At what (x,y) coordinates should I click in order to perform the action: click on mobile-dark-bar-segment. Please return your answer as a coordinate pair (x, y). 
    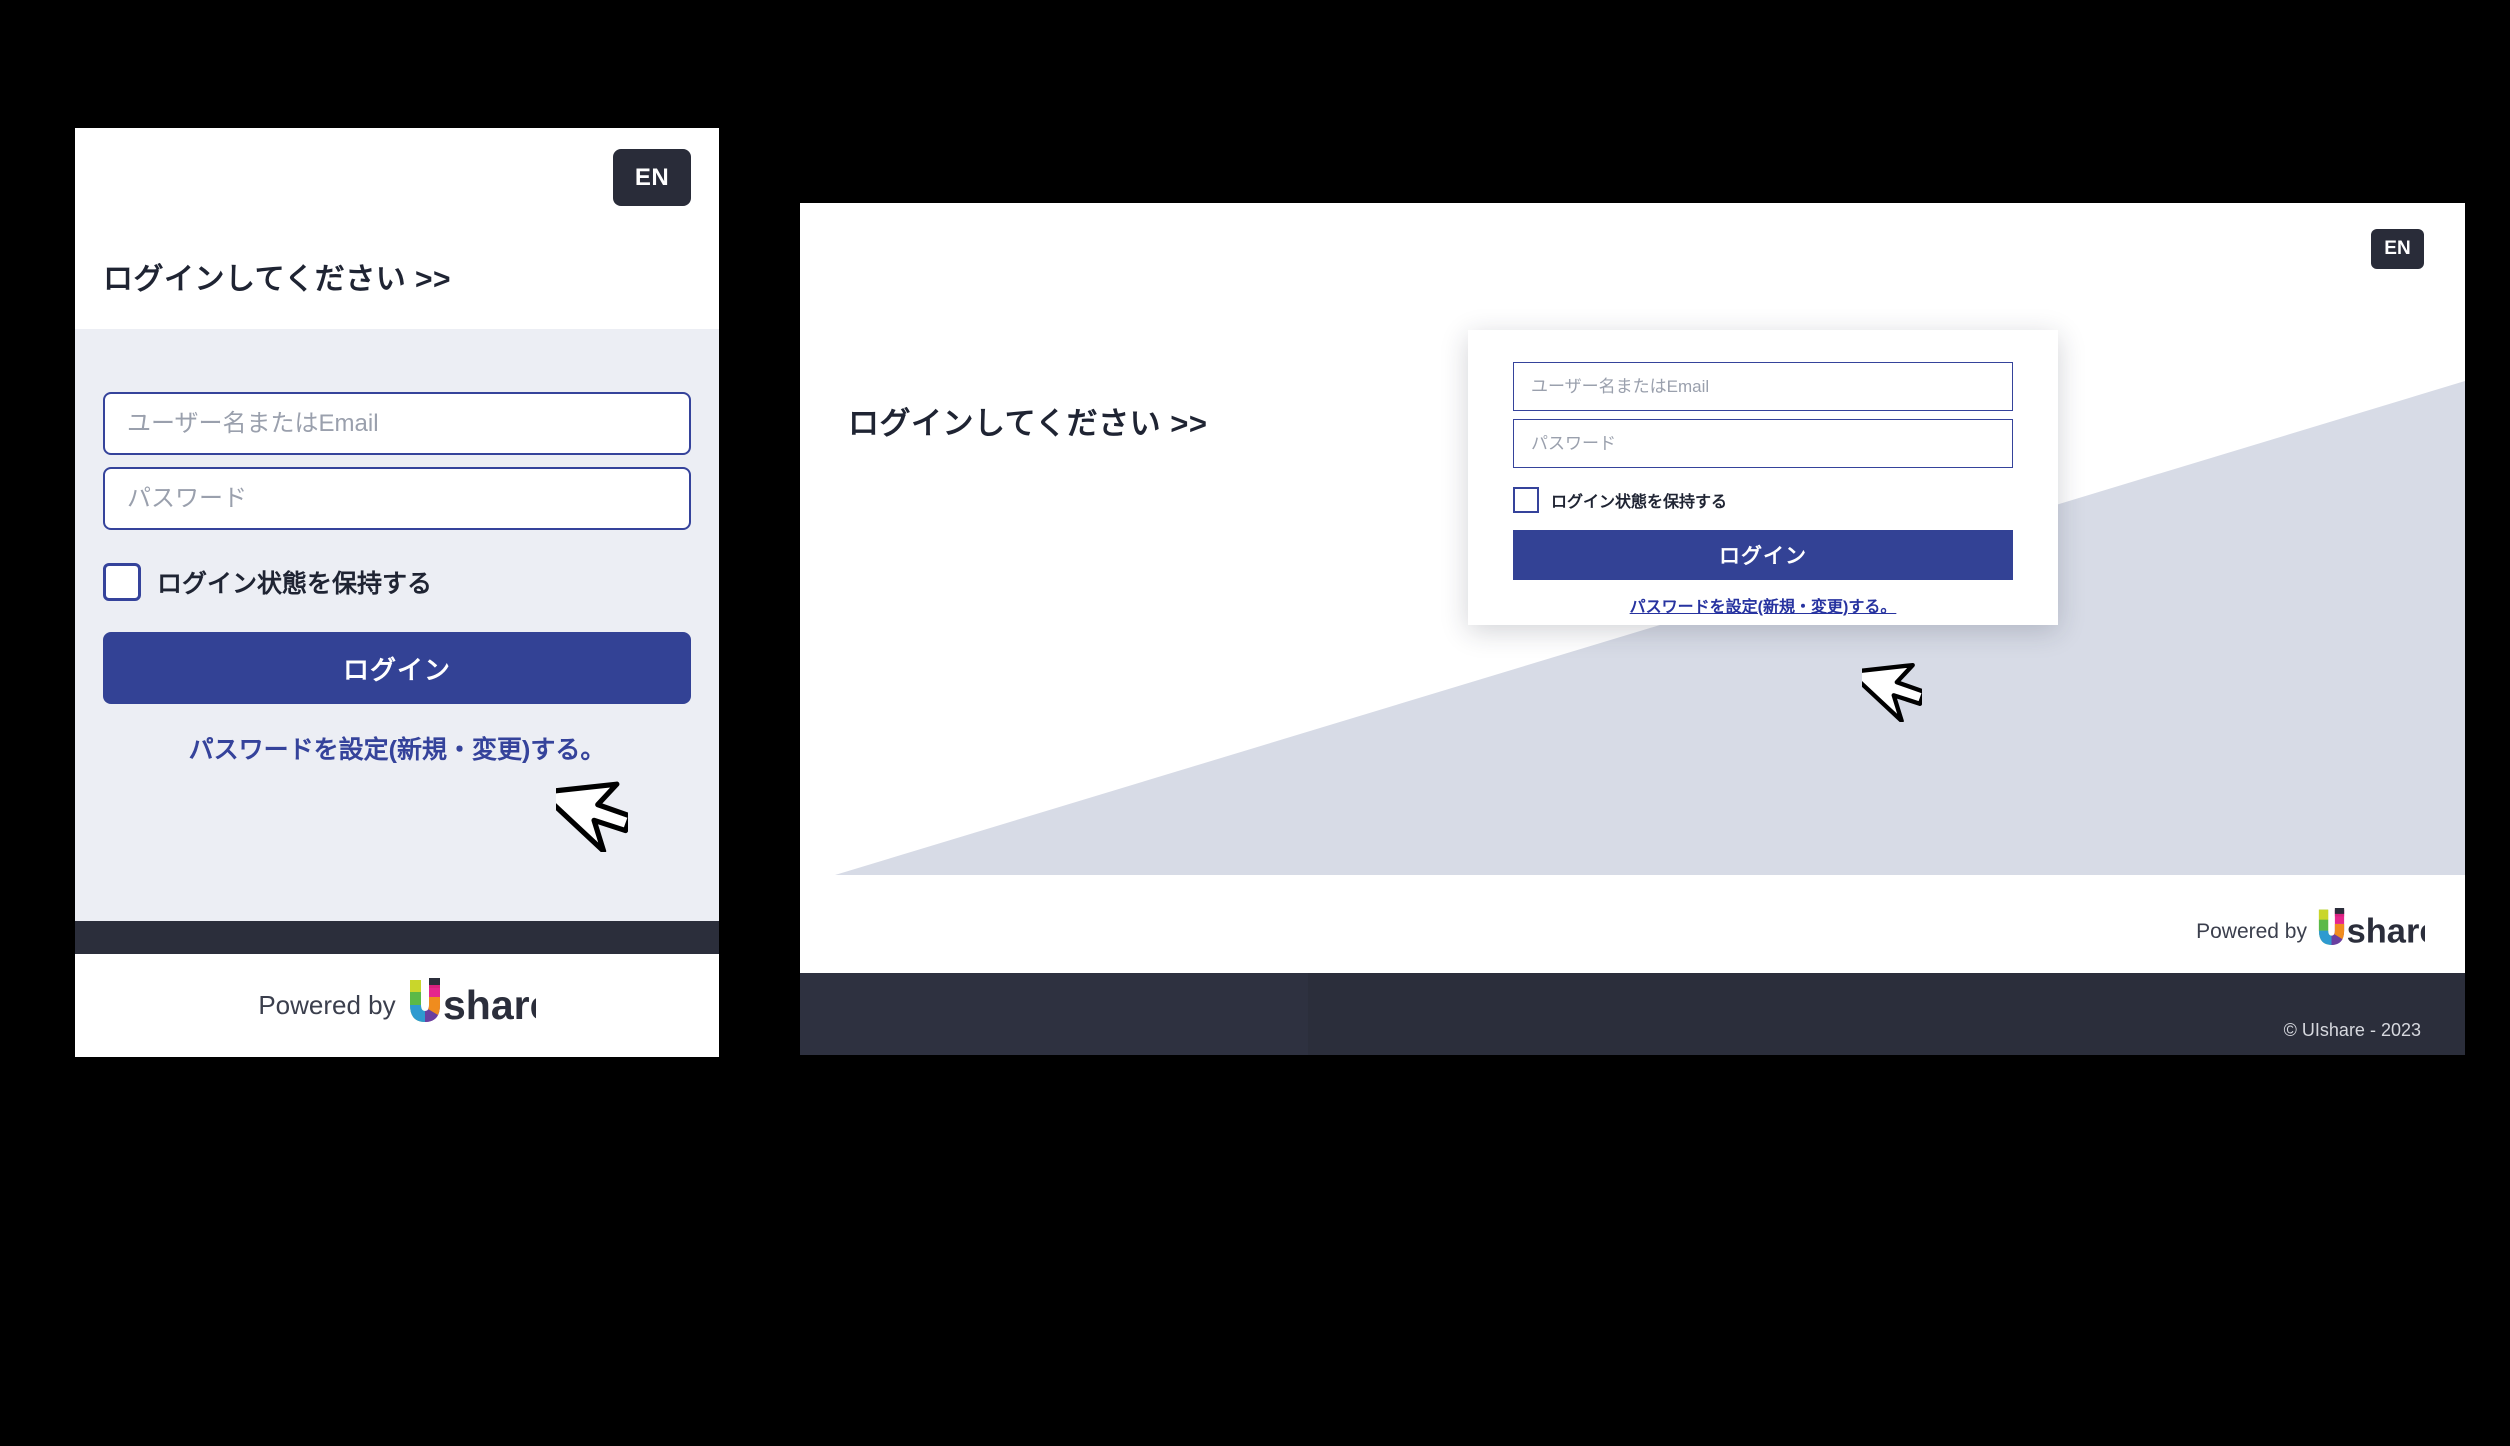
    Looking at the image, I should click on (262, 937).